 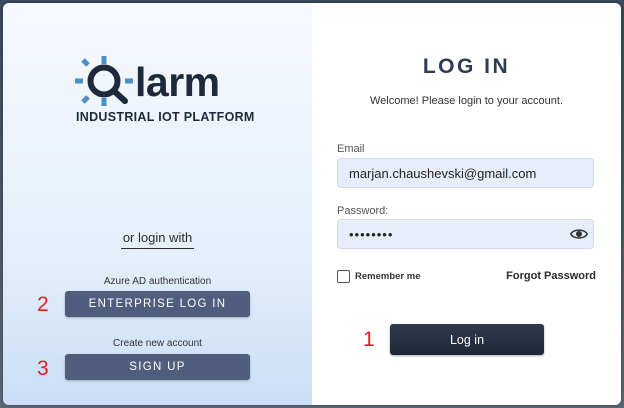 I want to click on remember-me: Remember me, so click(x=378, y=276).